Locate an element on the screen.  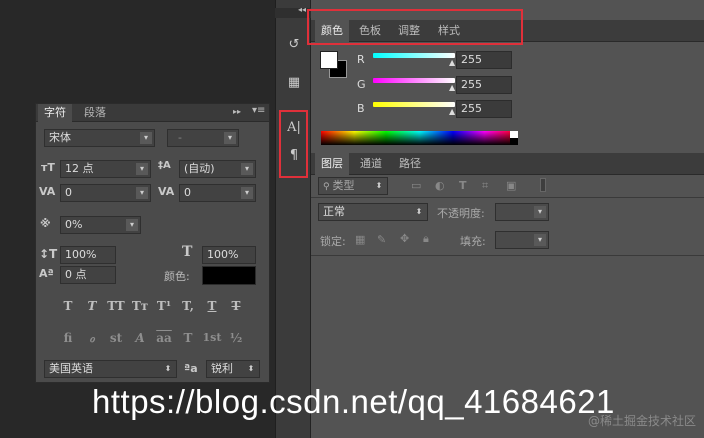
channel-b-value: 255 is located at coordinates (484, 109).